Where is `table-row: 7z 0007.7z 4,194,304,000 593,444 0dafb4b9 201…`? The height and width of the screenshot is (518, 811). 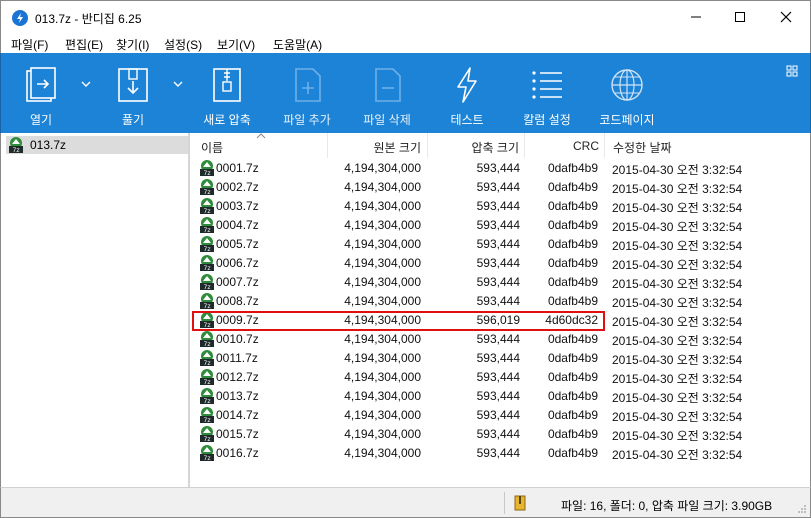 table-row: 7z 0007.7z 4,194,304,000 593,444 0dafb4b9 201… is located at coordinates (501, 282).